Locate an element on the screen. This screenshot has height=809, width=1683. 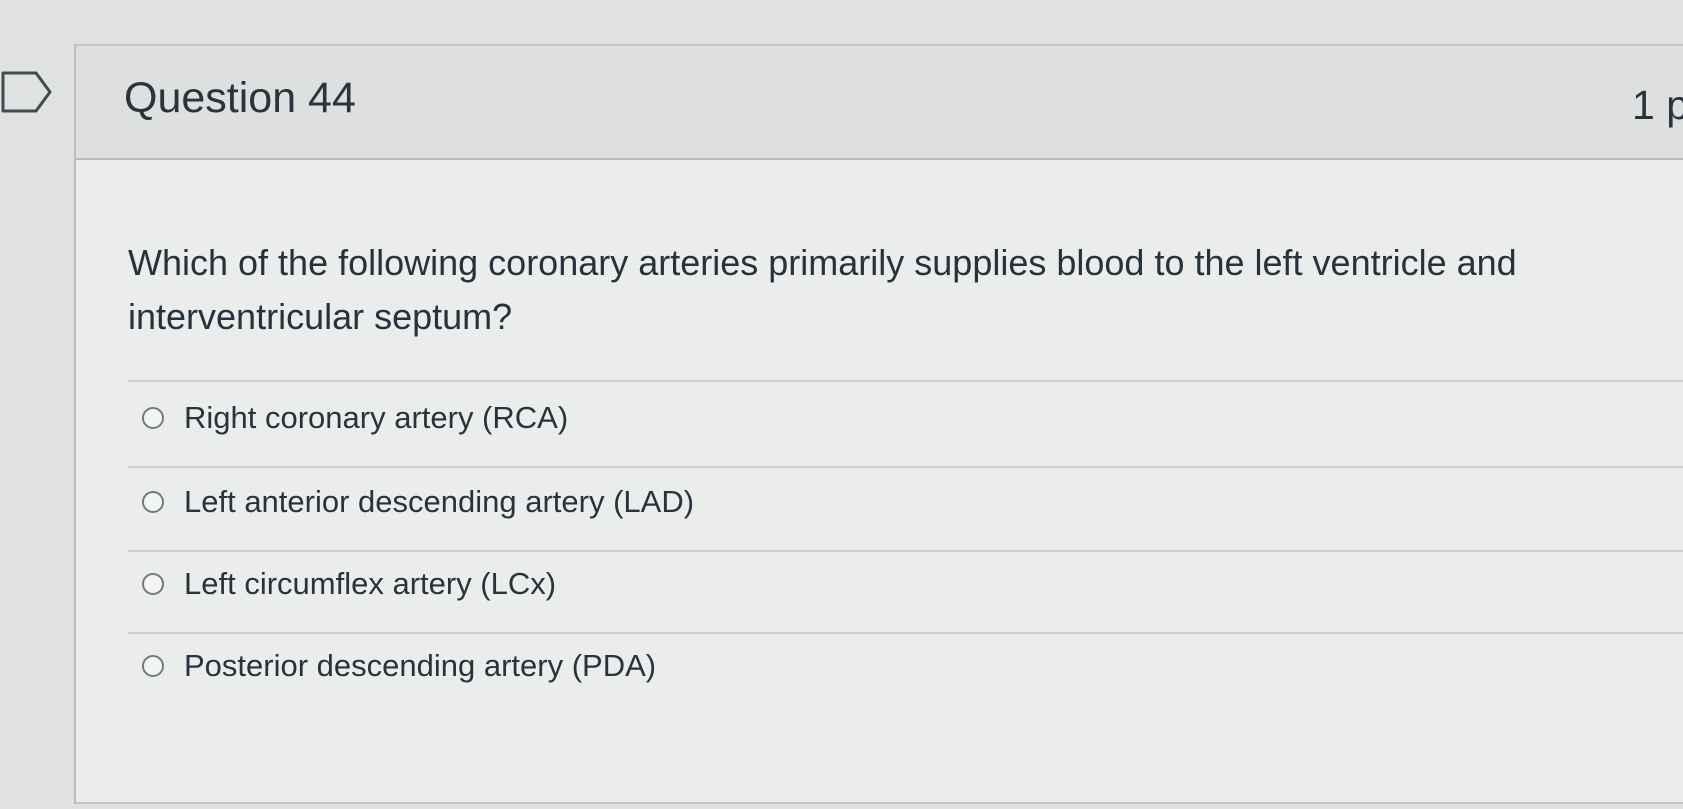
answer-label: Posterior descending artery (PDA) is located at coordinates (420, 665).